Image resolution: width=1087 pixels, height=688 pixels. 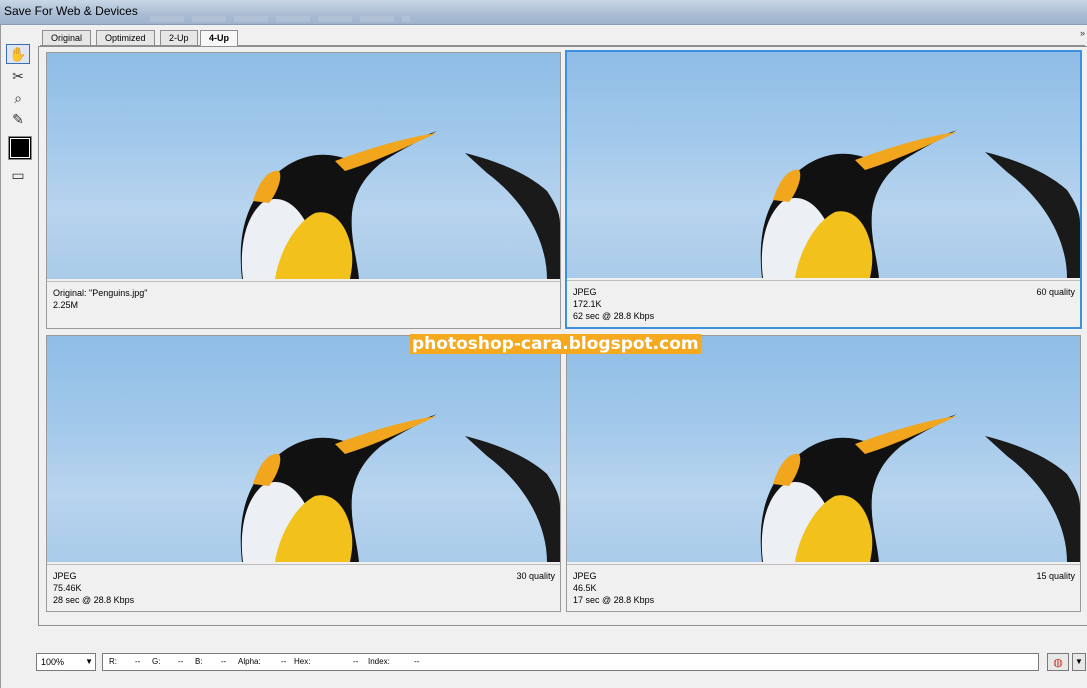 What do you see at coordinates (562, 37) in the screenshot?
I see `view-tabs: Original Optimized 2-Up 4-Up` at bounding box center [562, 37].